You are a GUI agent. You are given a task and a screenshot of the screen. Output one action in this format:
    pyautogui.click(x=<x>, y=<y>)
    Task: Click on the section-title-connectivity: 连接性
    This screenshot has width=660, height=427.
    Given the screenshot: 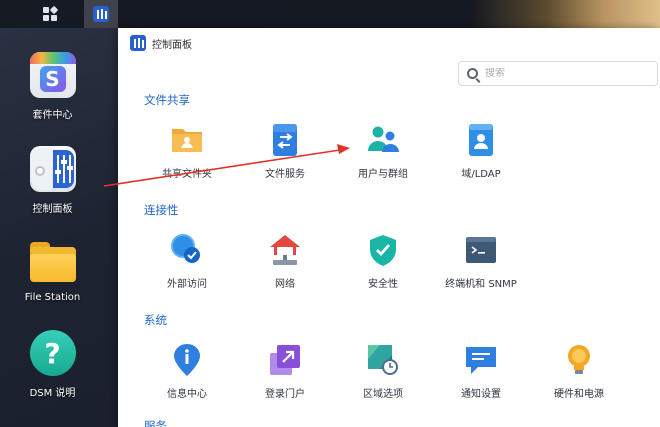 What is the action you would take?
    pyautogui.click(x=161, y=210)
    